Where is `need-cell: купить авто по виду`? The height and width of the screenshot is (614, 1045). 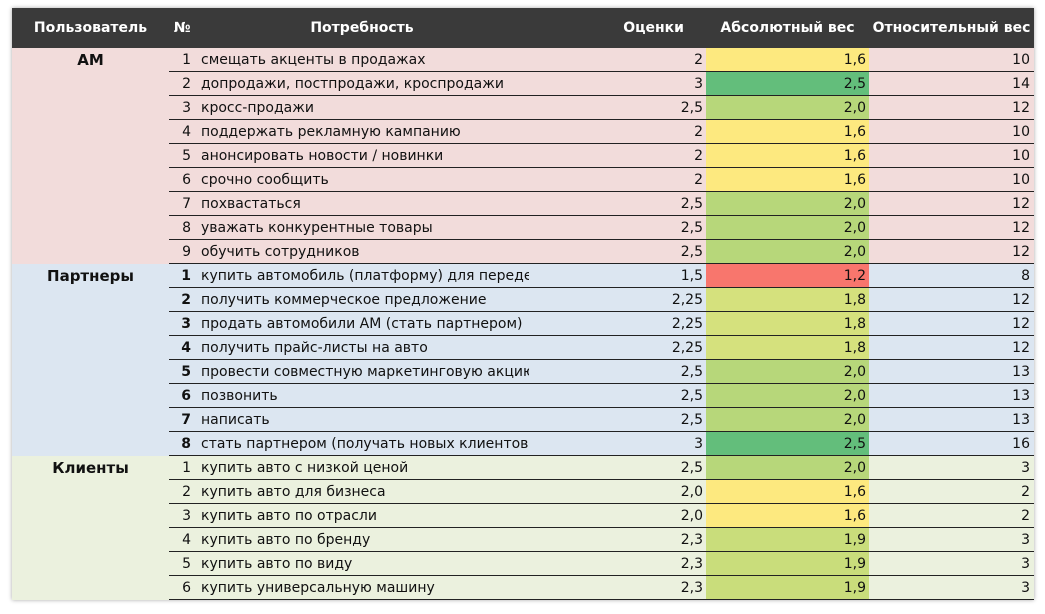 need-cell: купить авто по виду is located at coordinates (362, 563).